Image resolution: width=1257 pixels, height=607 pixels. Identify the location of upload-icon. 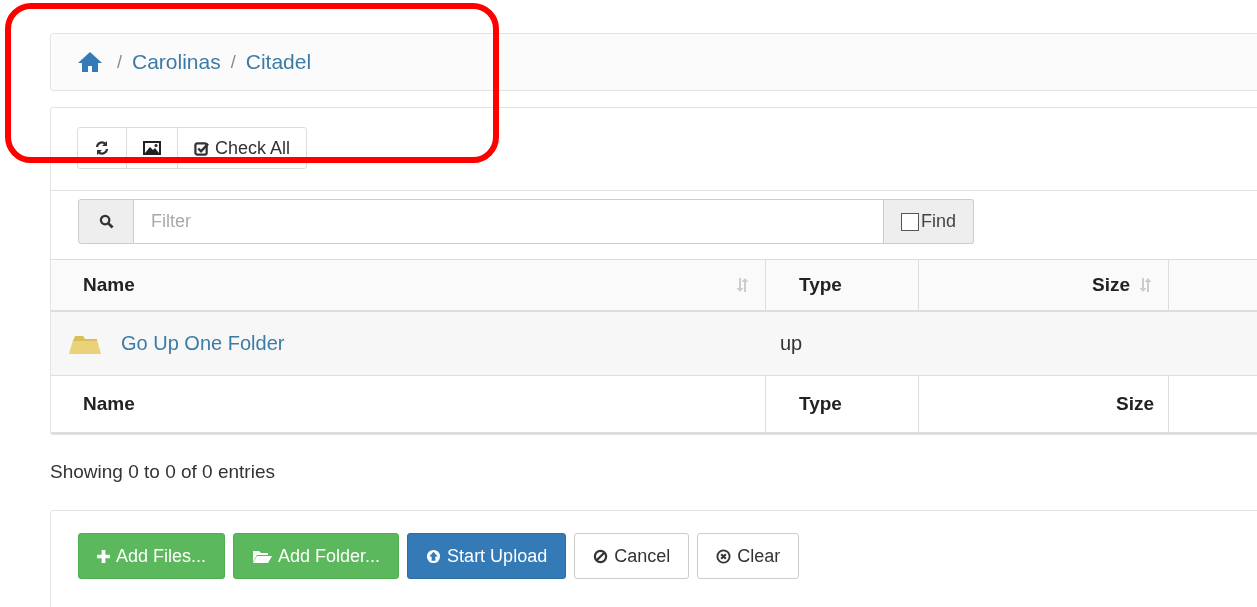
(434, 556).